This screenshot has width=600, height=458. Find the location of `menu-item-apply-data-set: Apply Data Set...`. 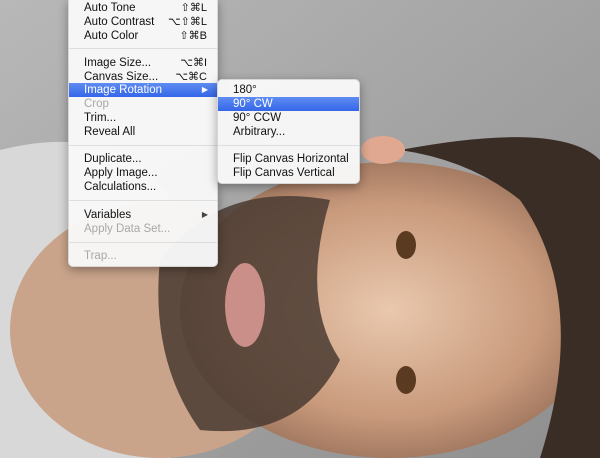

menu-item-apply-data-set: Apply Data Set... is located at coordinates (143, 229).